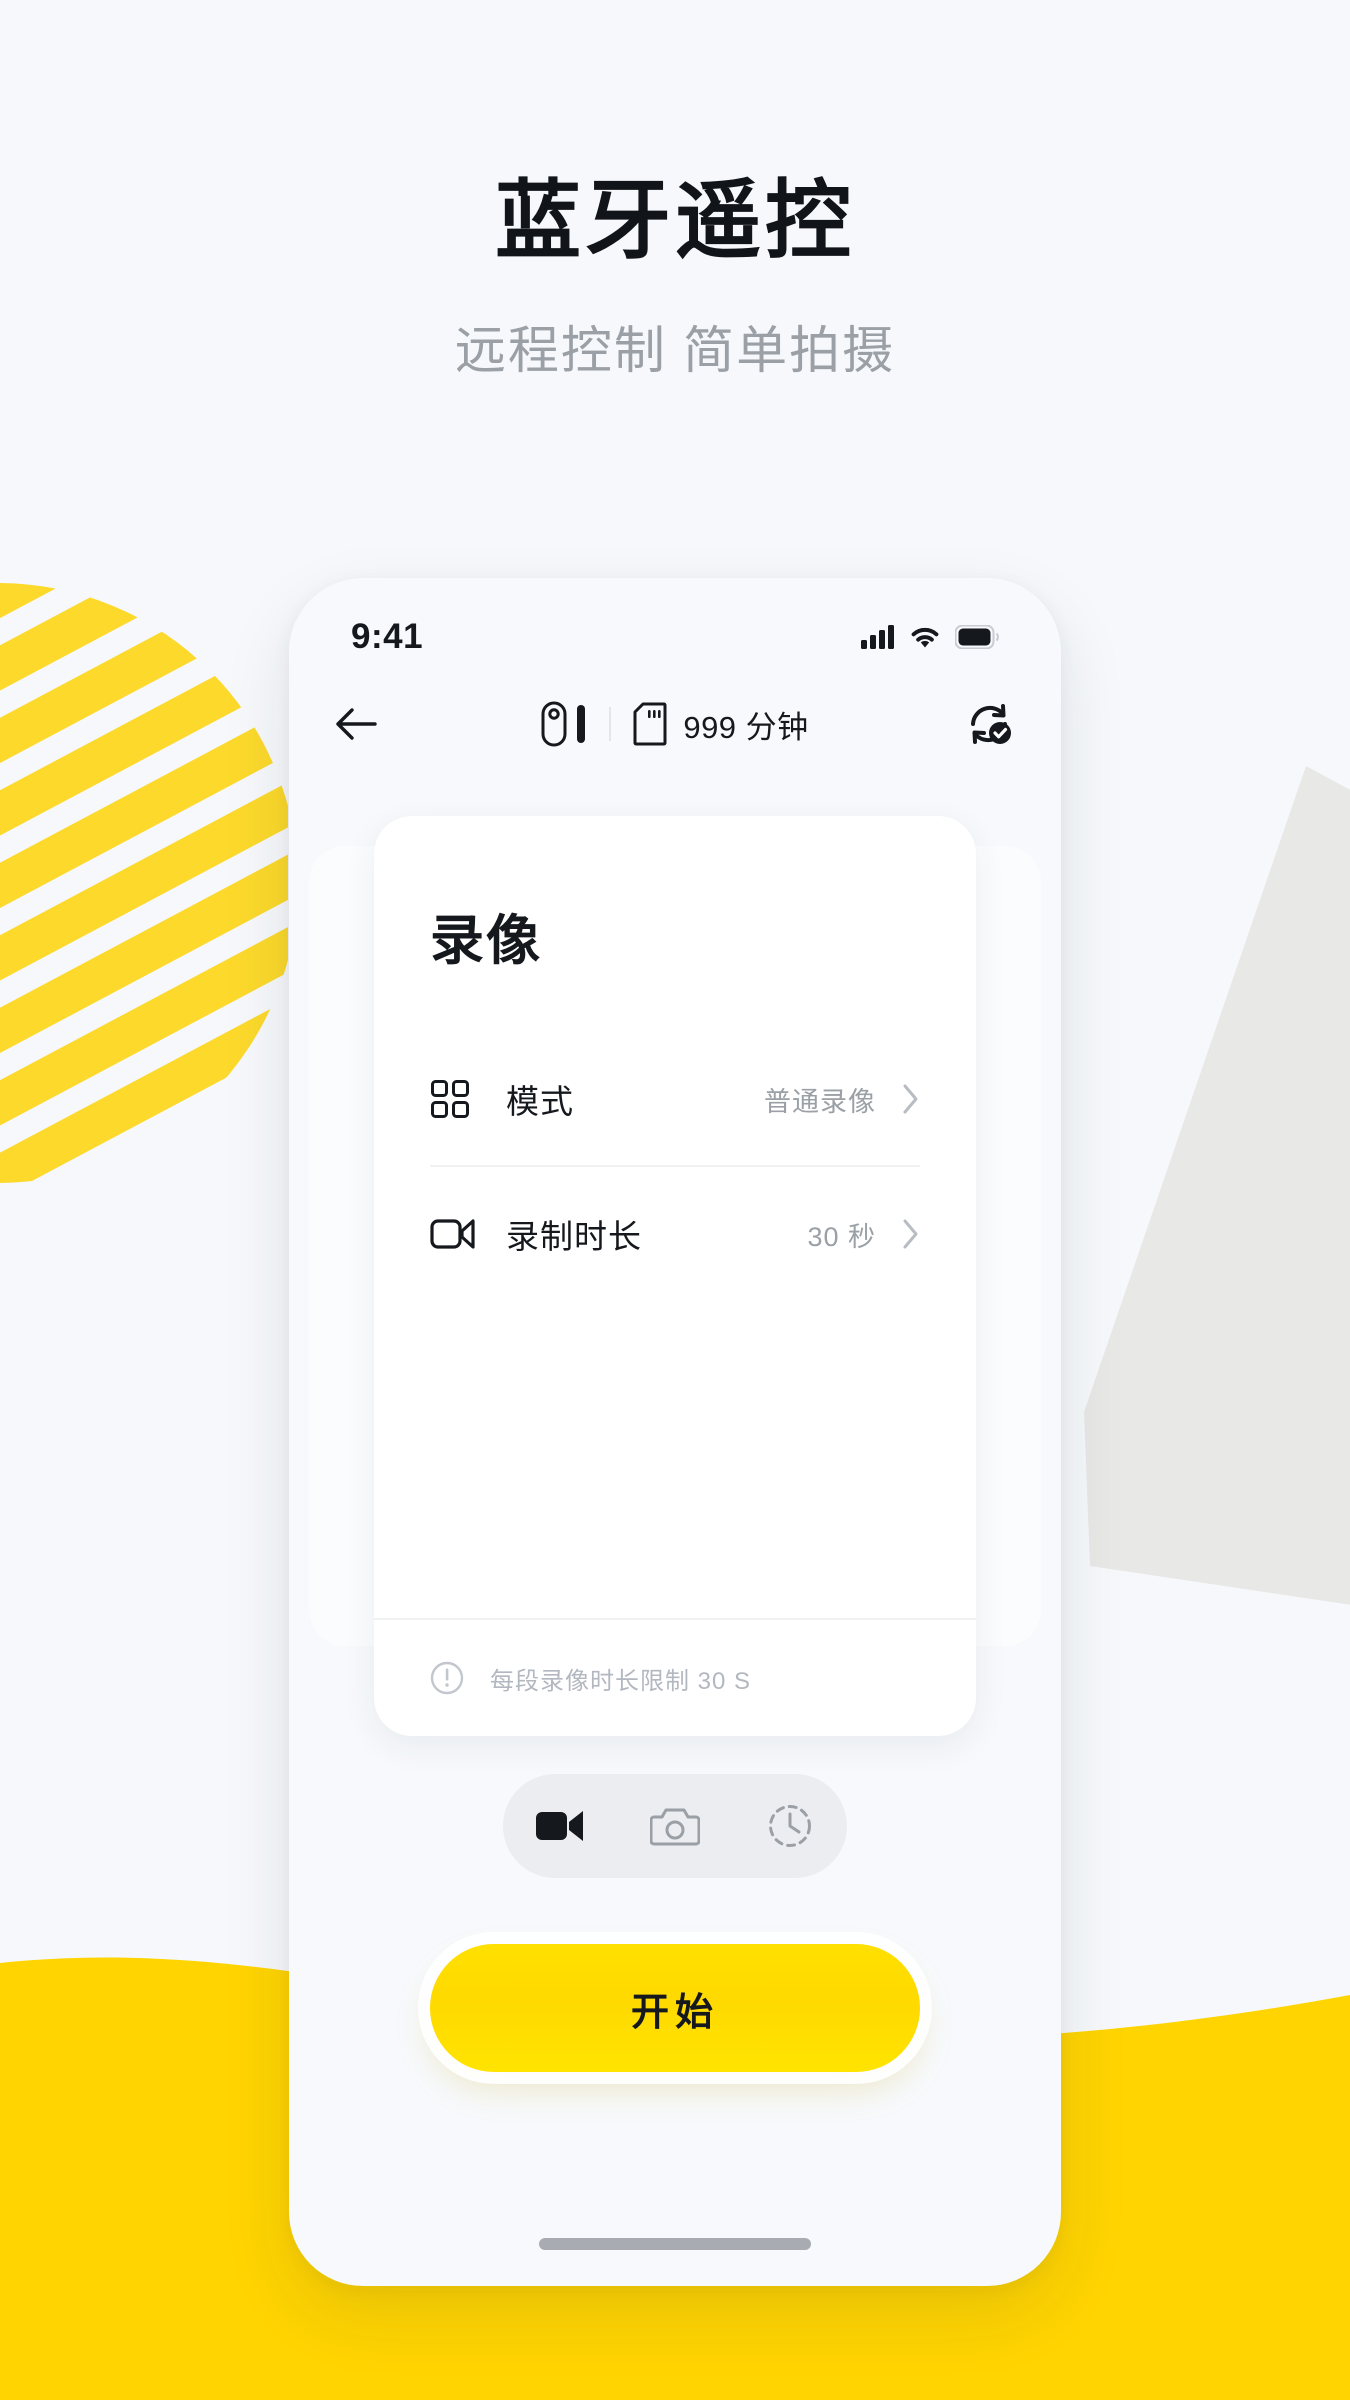 The width and height of the screenshot is (1350, 2400). What do you see at coordinates (574, 1236) in the screenshot?
I see `row-label: 录制时长` at bounding box center [574, 1236].